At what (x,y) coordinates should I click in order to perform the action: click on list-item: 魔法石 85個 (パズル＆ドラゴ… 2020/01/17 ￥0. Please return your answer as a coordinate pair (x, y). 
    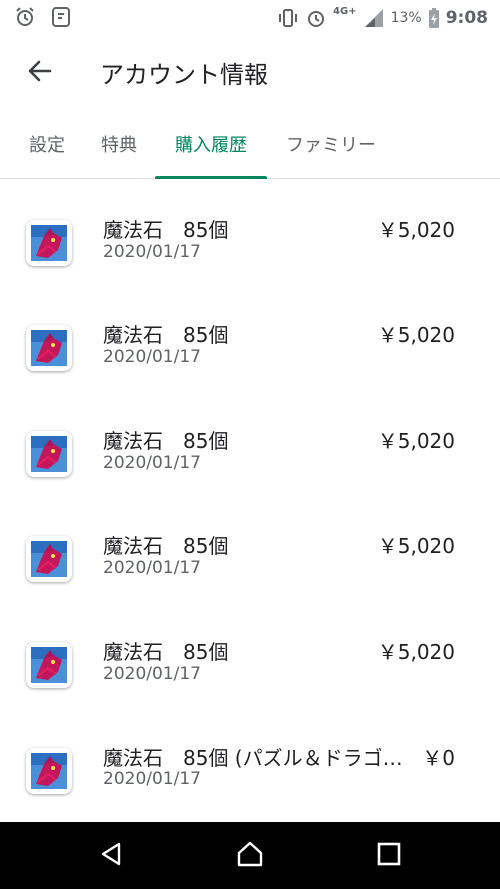
    Looking at the image, I should click on (250, 758).